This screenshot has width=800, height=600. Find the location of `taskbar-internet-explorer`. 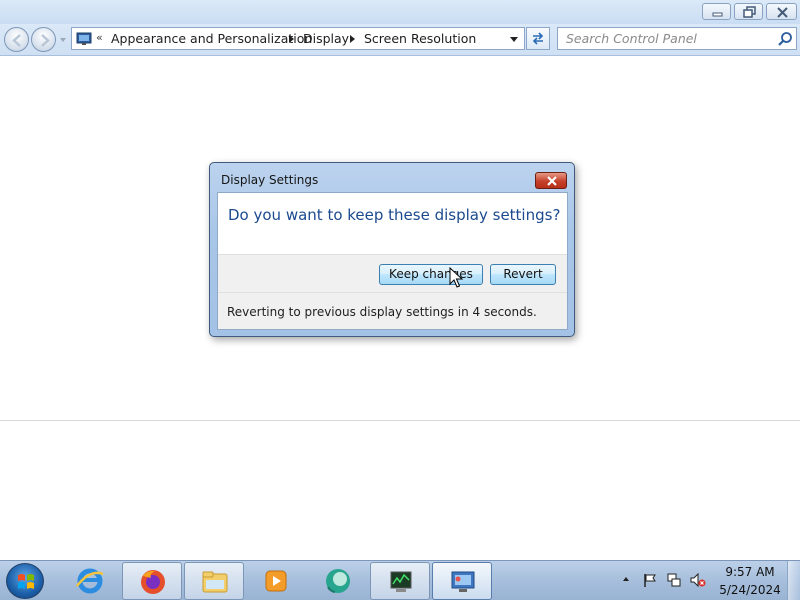

taskbar-internet-explorer is located at coordinates (90, 581).